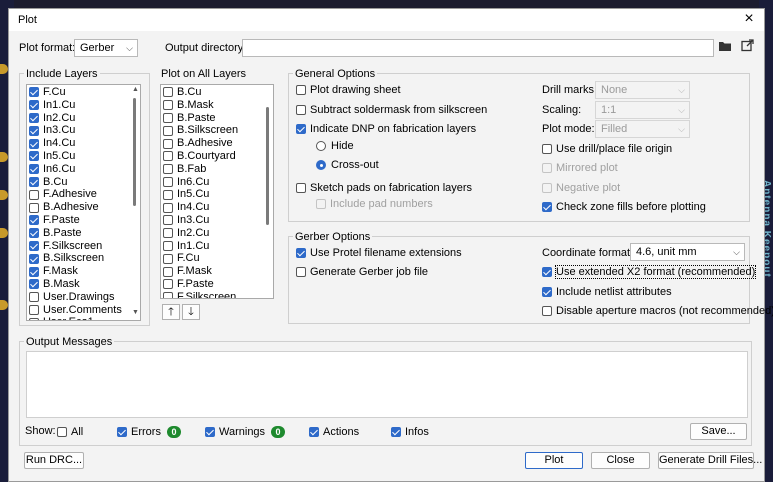 The height and width of the screenshot is (482, 773). What do you see at coordinates (607, 292) in the screenshot?
I see `include-netlist-checkbox: Include netlist attributes` at bounding box center [607, 292].